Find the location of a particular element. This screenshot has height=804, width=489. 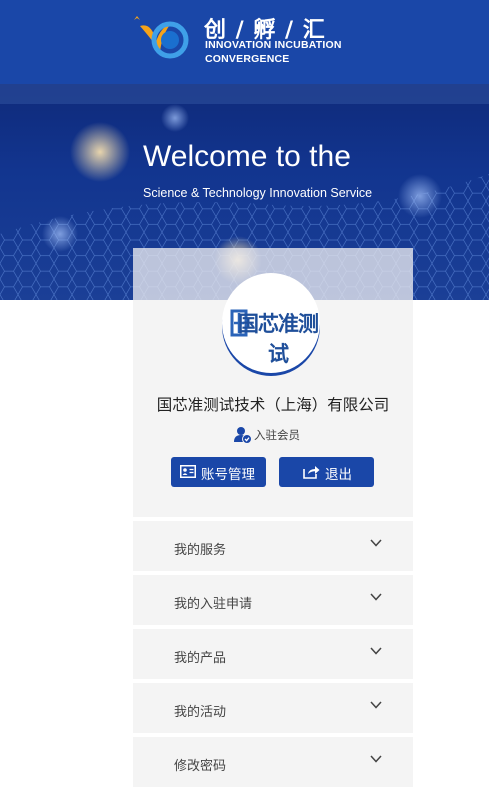

menu-item-label: 我的产品 is located at coordinates (200, 658).